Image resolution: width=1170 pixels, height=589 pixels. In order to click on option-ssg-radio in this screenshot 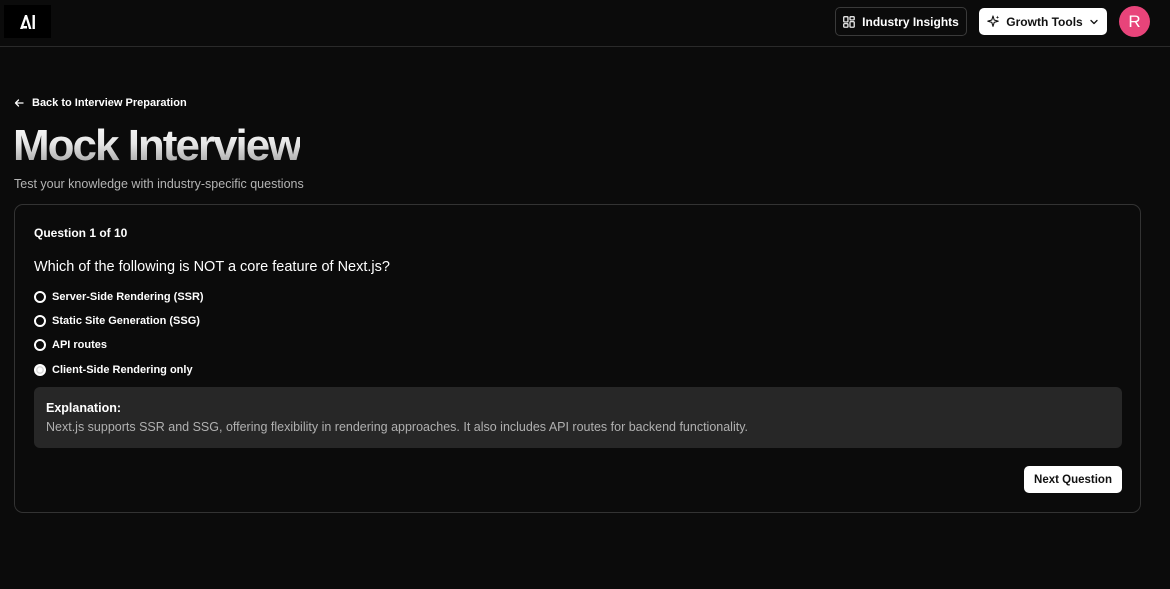, I will do `click(40, 321)`.